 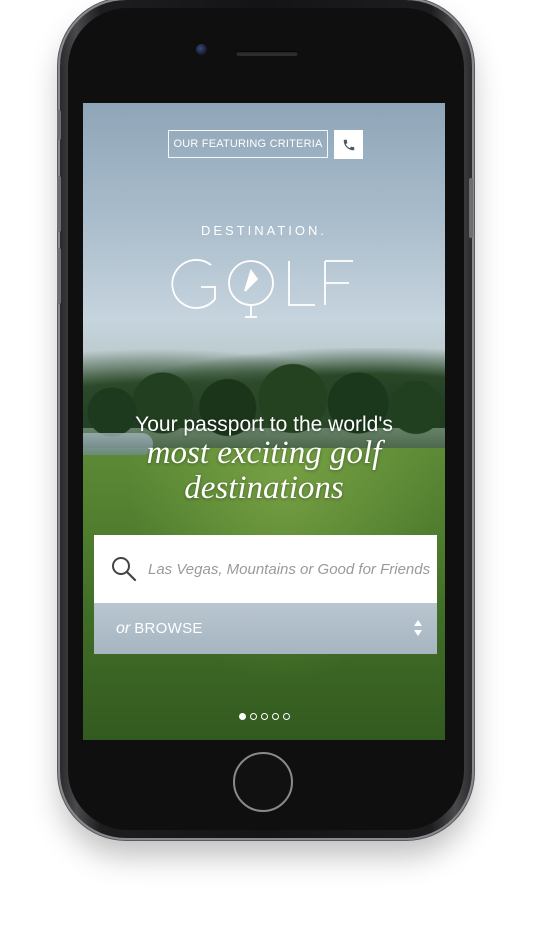 What do you see at coordinates (168, 628) in the screenshot?
I see `browse-label: BROWSE` at bounding box center [168, 628].